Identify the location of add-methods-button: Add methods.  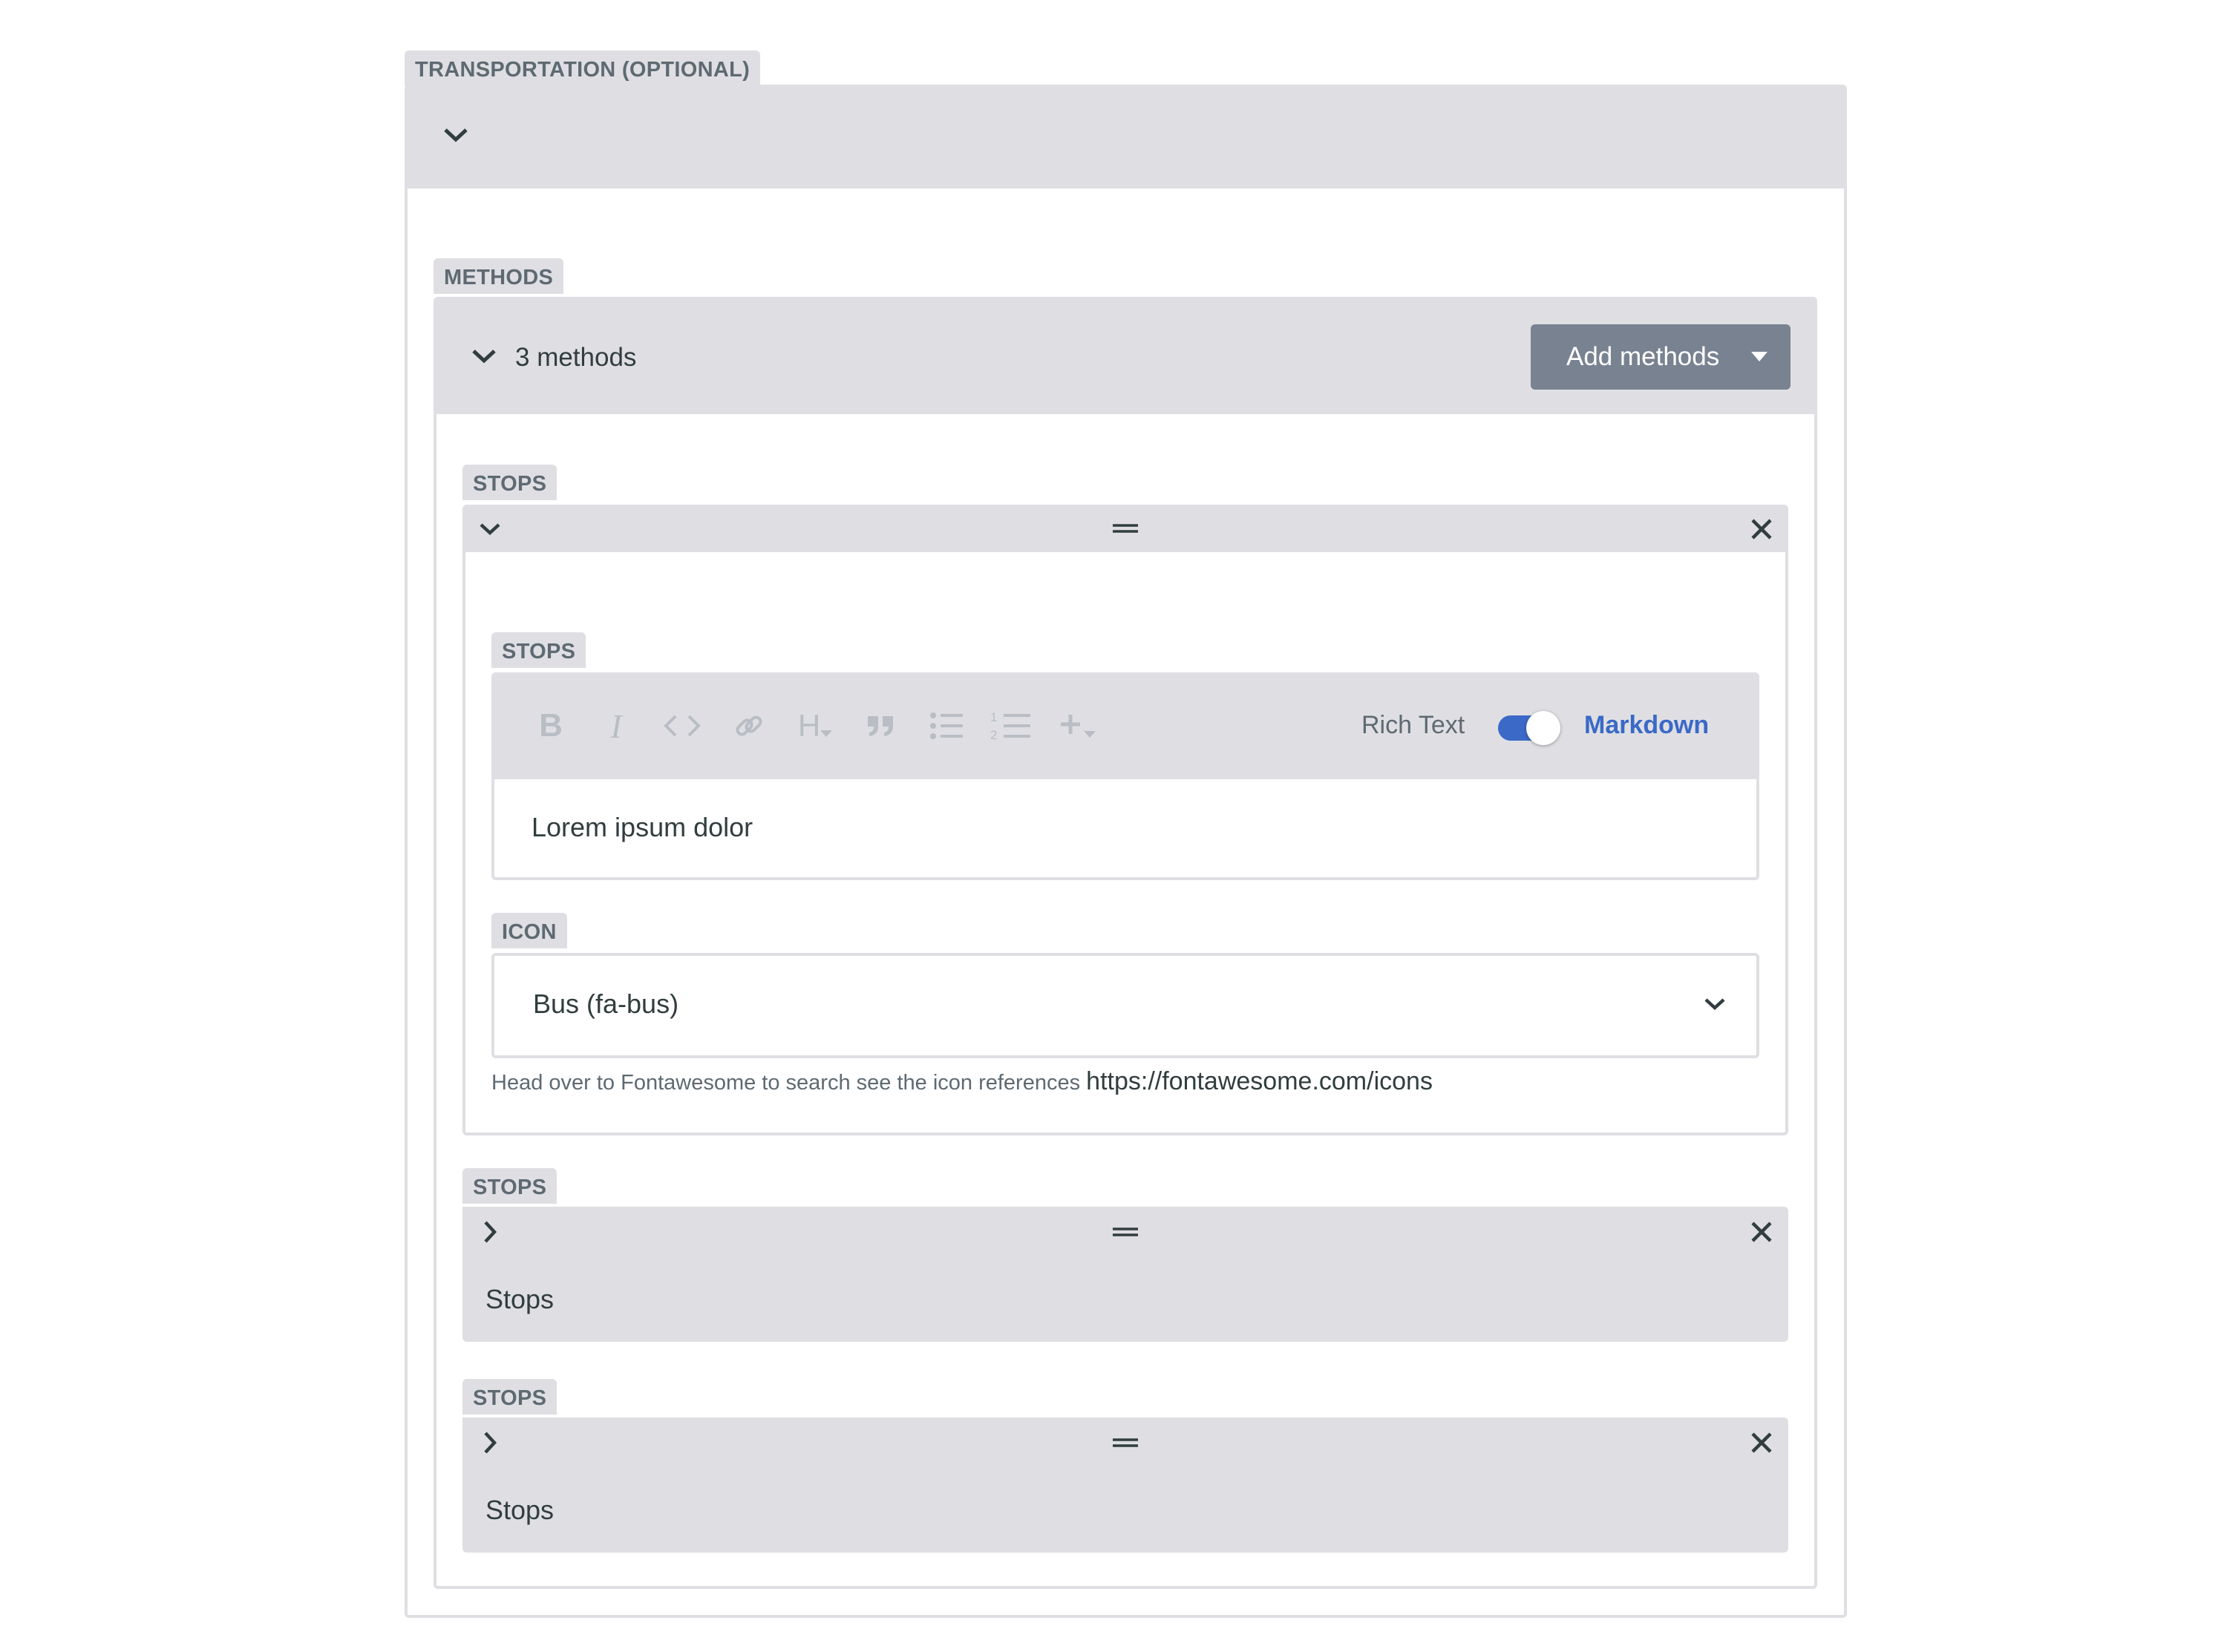
(1661, 357).